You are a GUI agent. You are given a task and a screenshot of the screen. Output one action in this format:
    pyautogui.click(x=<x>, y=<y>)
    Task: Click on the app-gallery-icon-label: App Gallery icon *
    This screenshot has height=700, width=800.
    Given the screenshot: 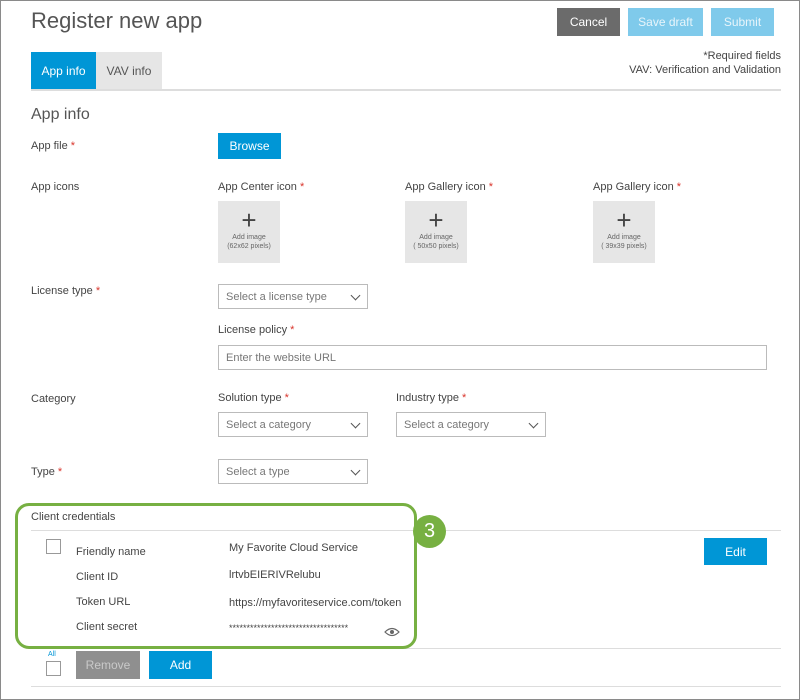 What is the action you would take?
    pyautogui.click(x=449, y=187)
    